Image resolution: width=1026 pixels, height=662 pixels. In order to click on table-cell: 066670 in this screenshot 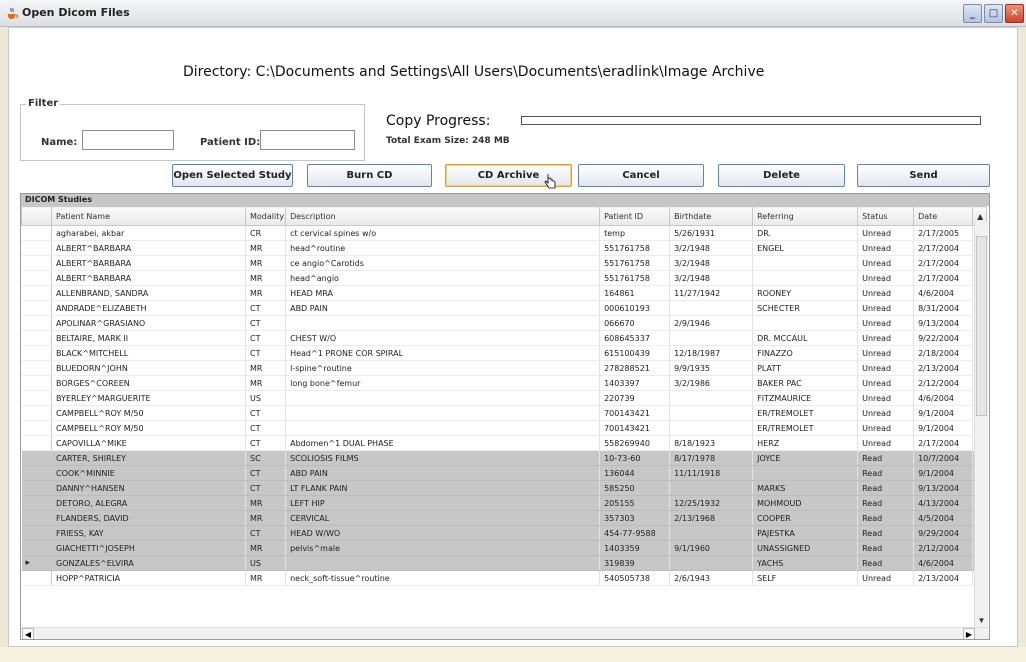, I will do `click(635, 323)`.